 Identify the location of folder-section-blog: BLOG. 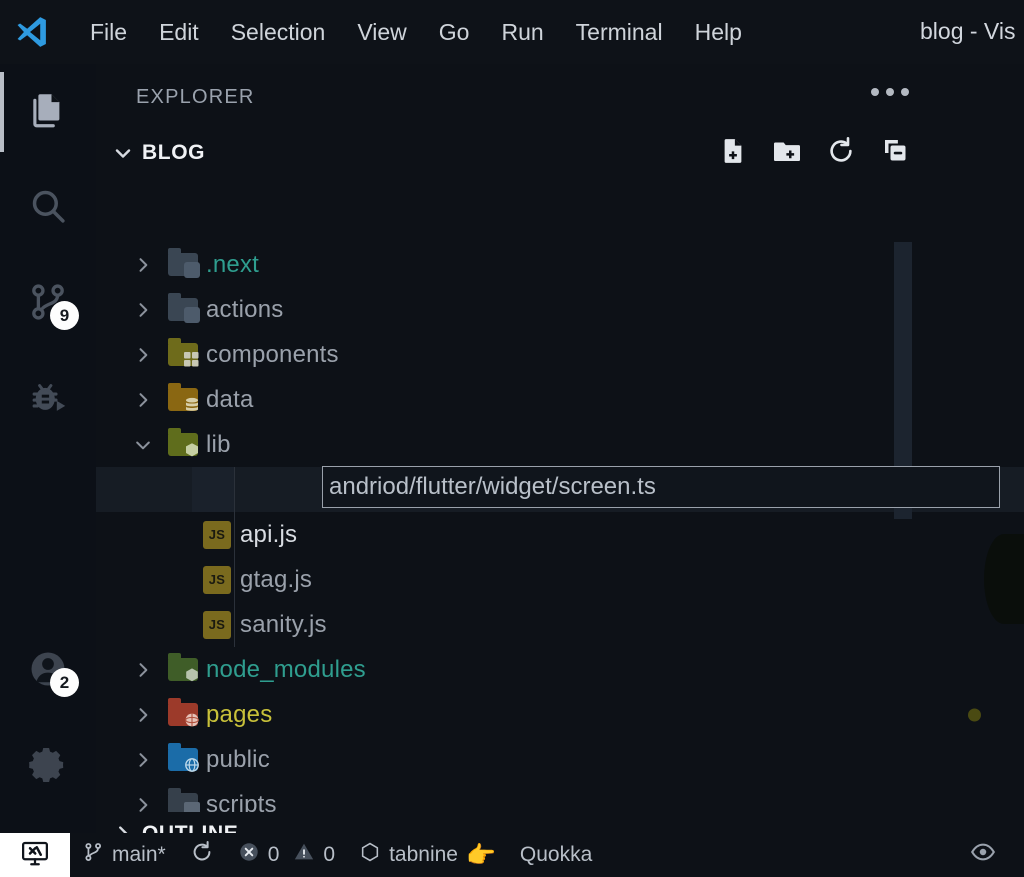
(560, 153).